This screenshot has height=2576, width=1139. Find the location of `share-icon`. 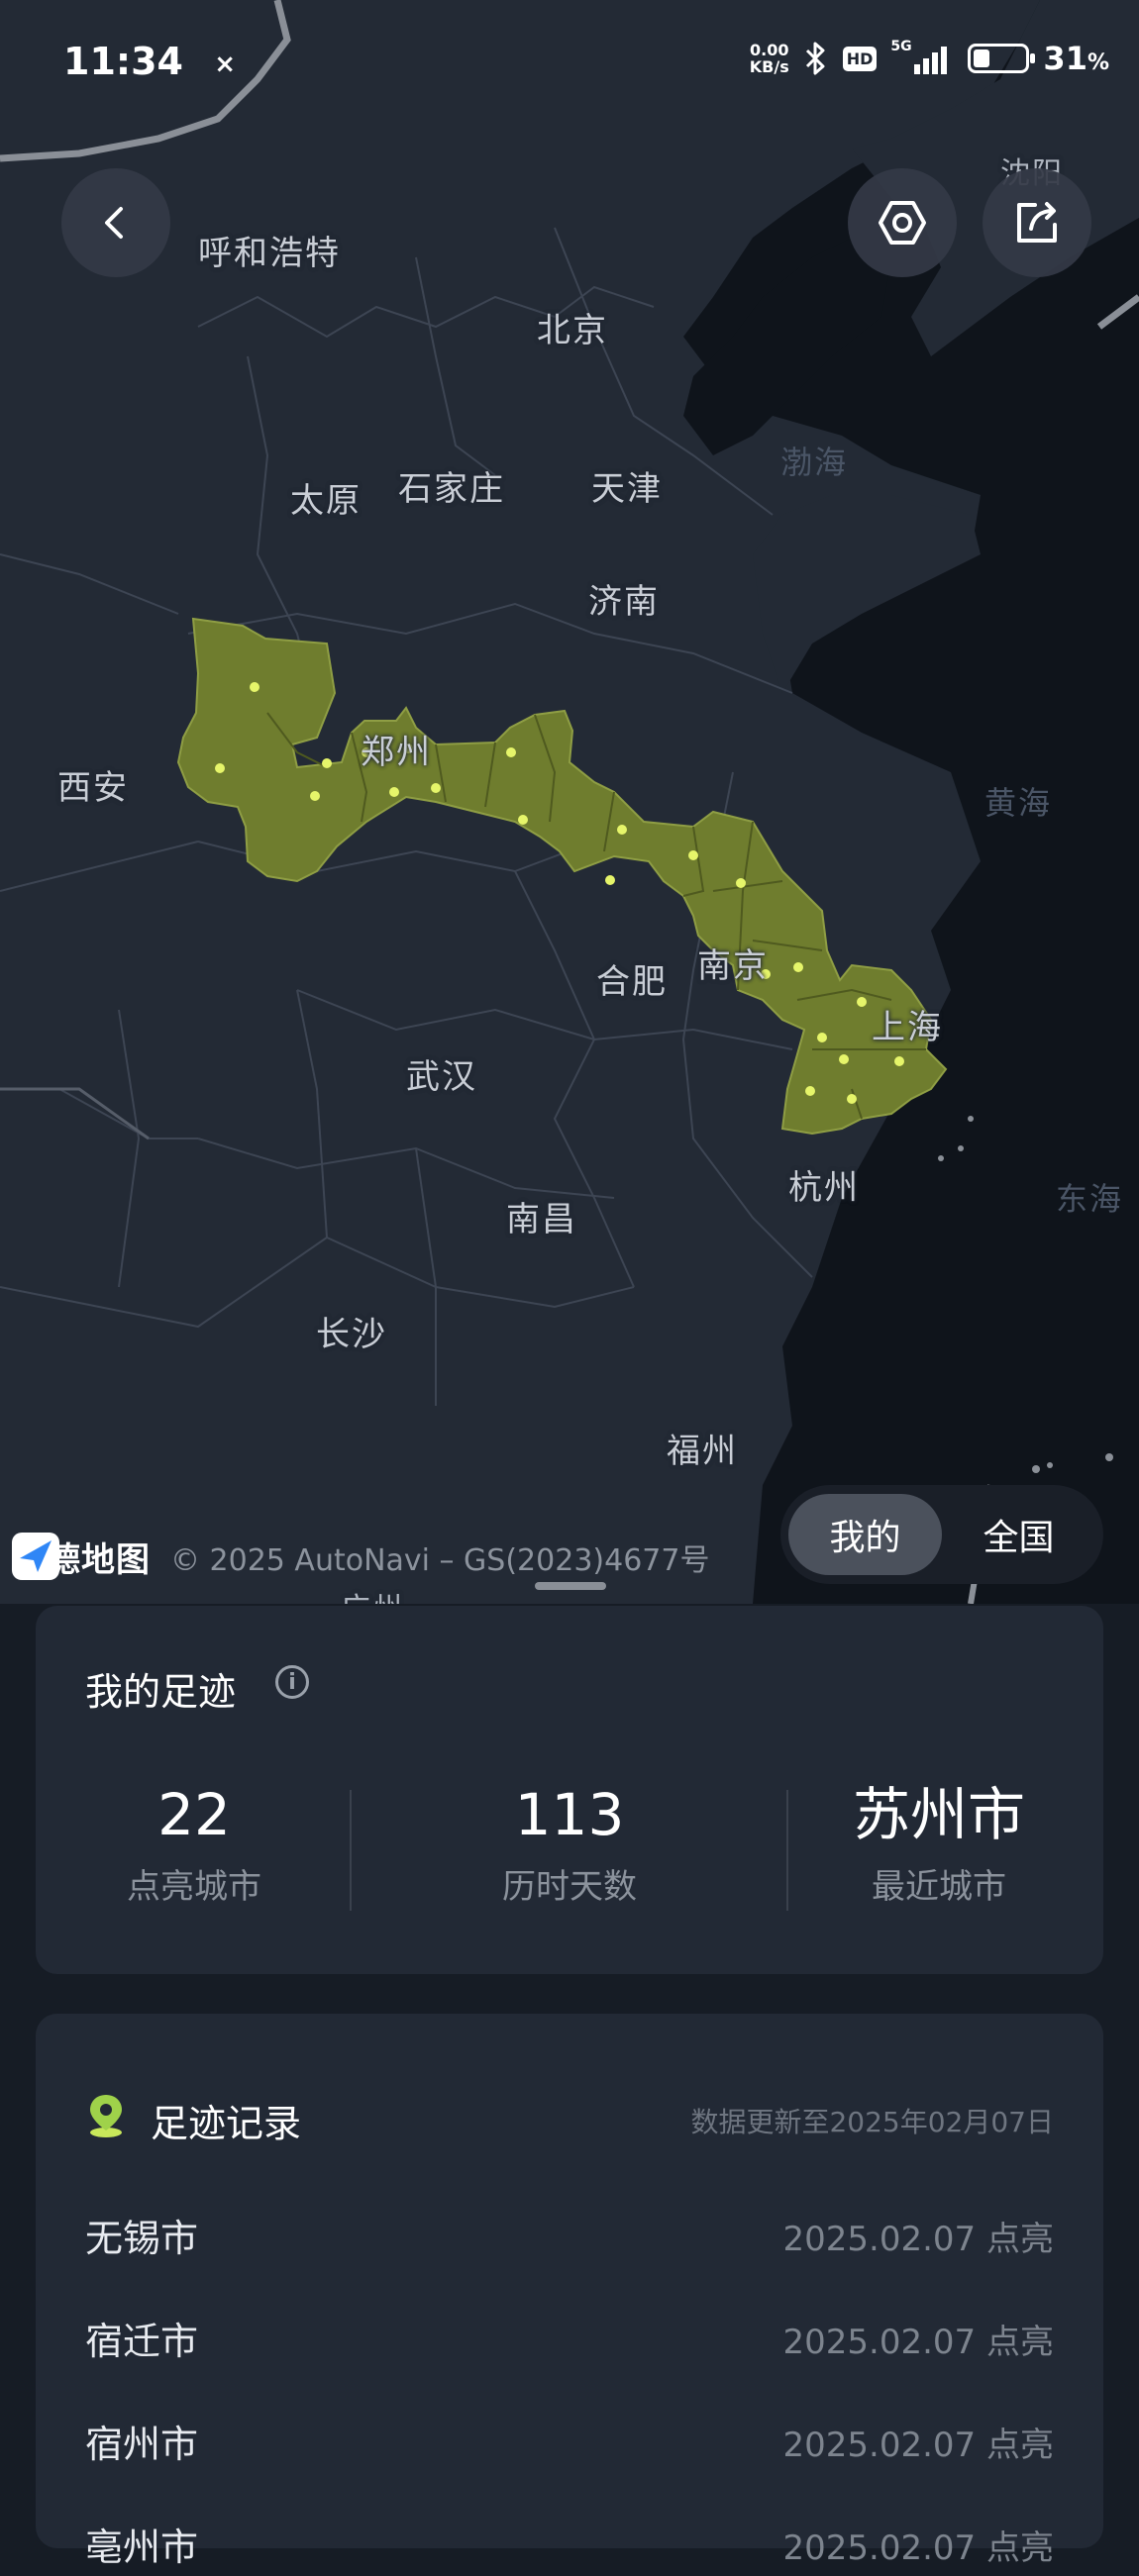

share-icon is located at coordinates (1037, 223).